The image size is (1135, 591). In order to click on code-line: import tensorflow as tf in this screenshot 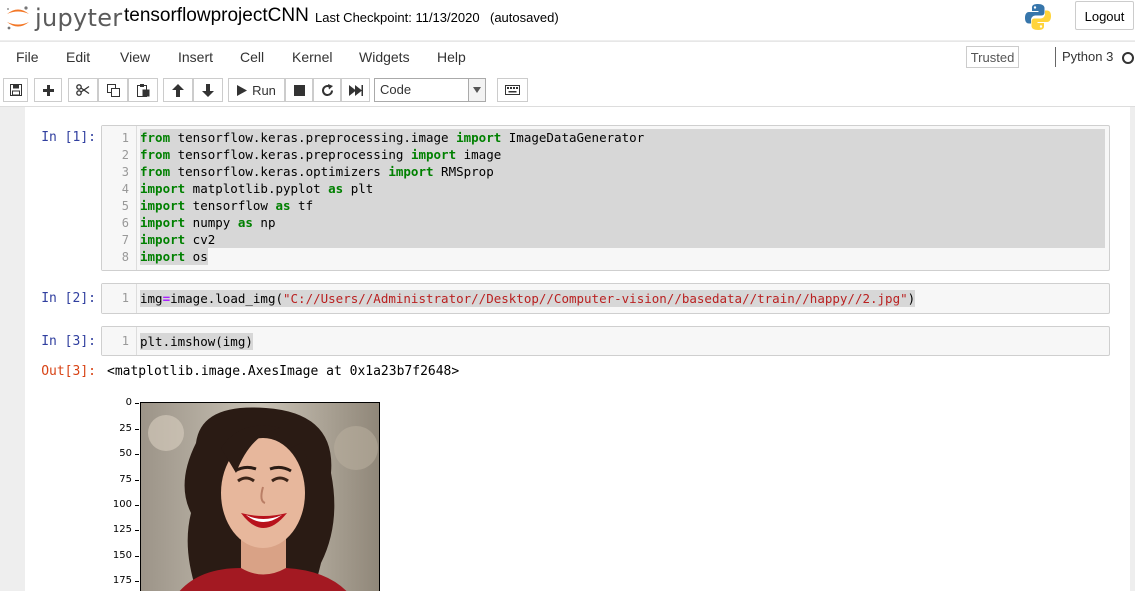, I will do `click(622, 205)`.